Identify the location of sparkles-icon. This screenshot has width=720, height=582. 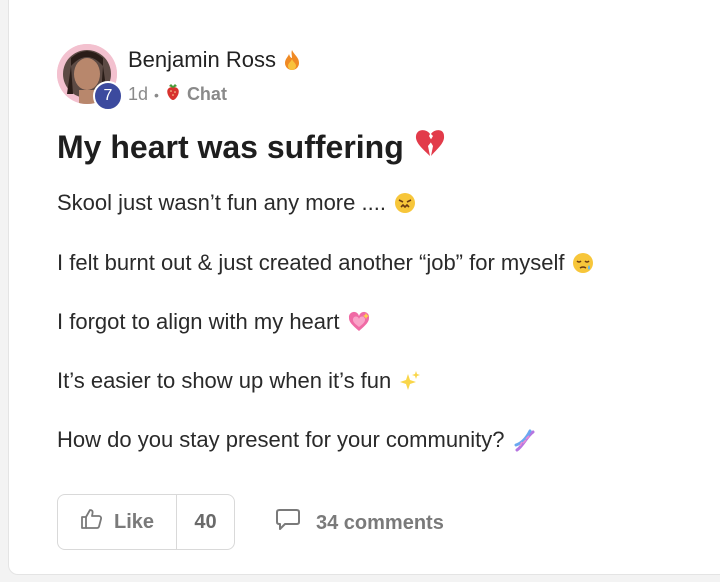
(410, 381).